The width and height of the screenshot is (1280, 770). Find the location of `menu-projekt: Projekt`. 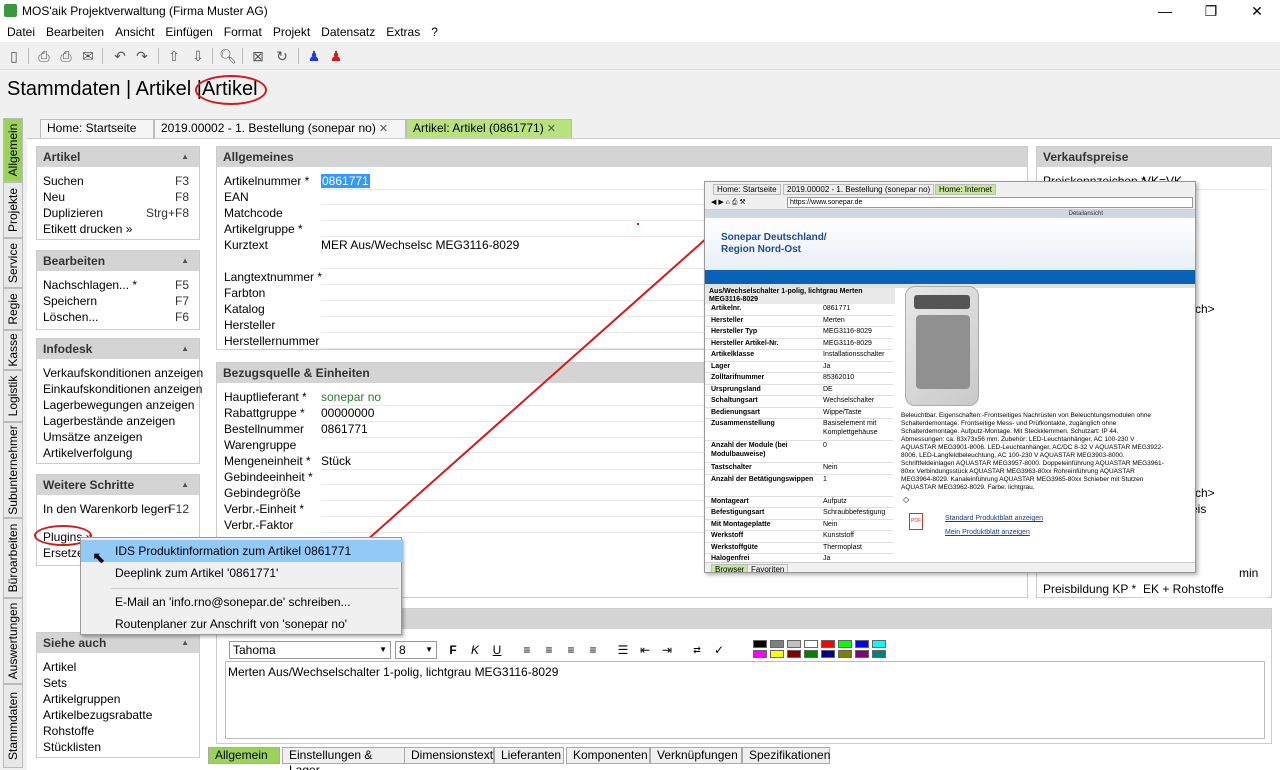

menu-projekt: Projekt is located at coordinates (290, 31).